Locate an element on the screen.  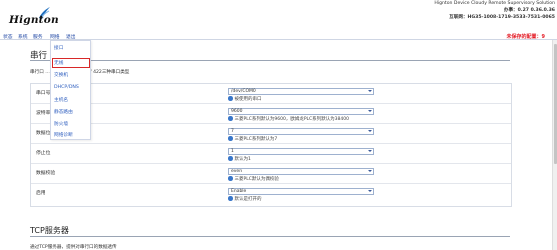
dropdown-item-firewall: 防火墙 is located at coordinates (61, 124).